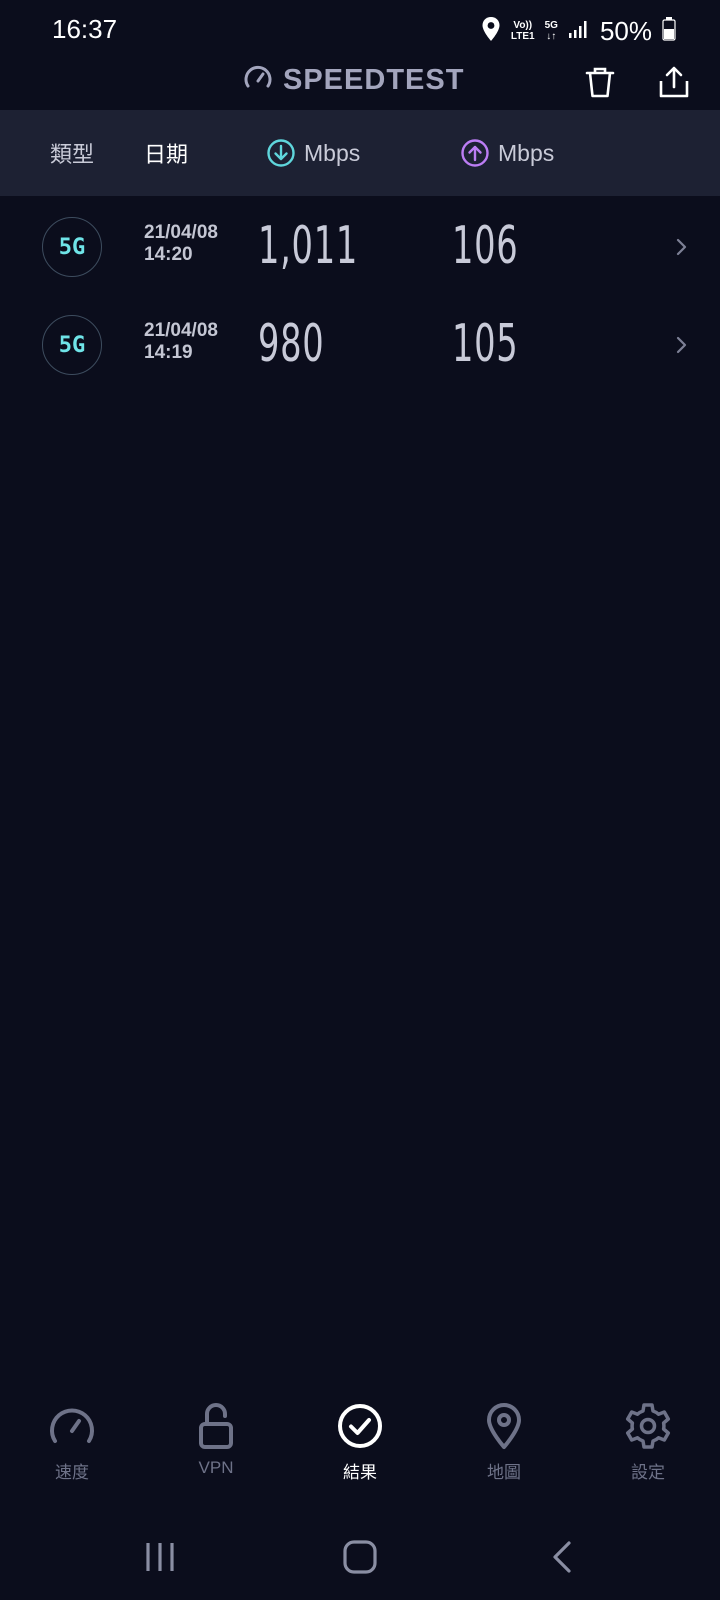 Image resolution: width=720 pixels, height=1600 pixels. I want to click on nav-results-label: 結果, so click(360, 1472).